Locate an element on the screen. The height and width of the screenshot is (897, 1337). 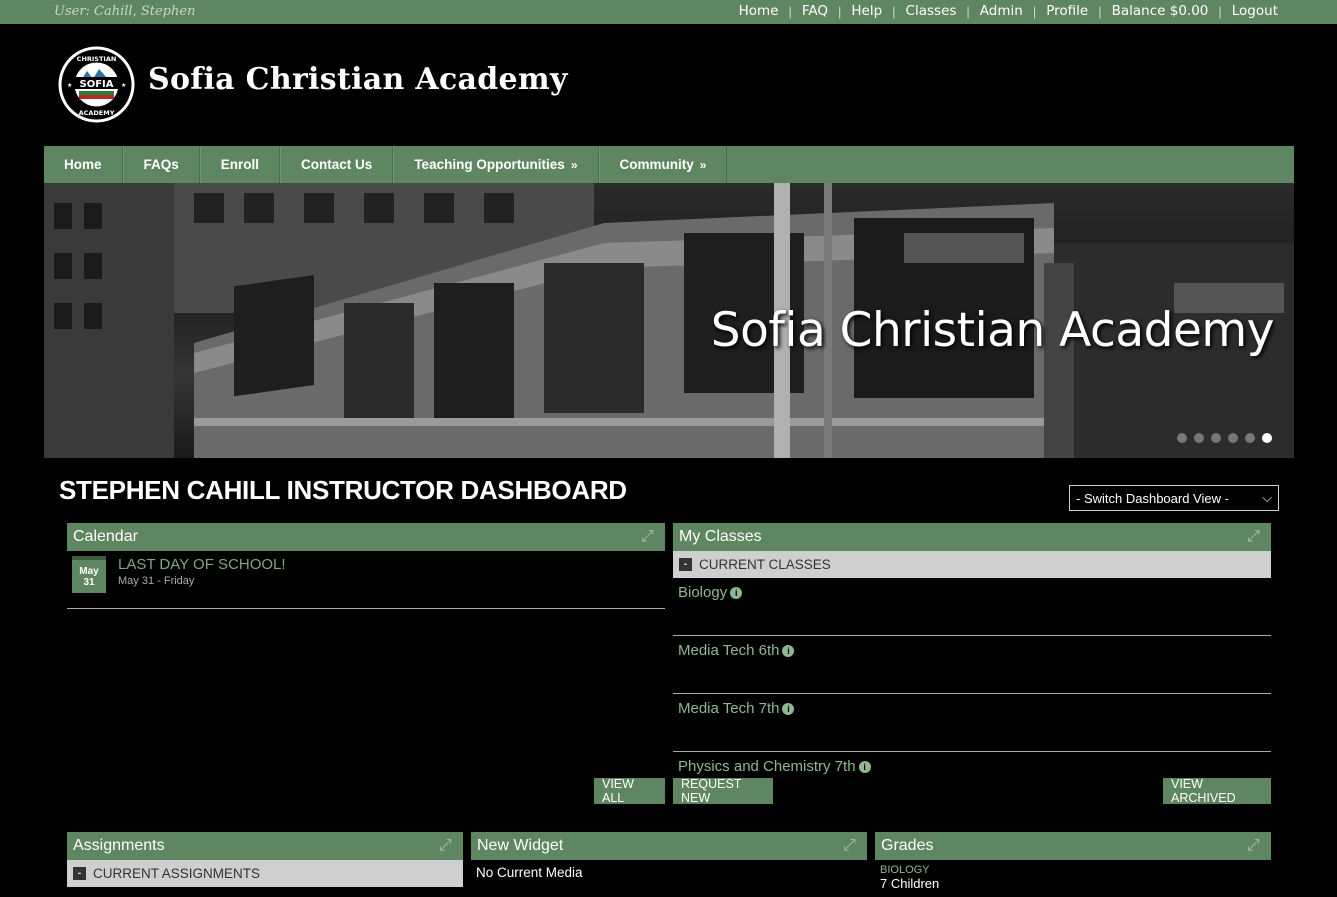
nav-label: FAQs is located at coordinates (161, 164).